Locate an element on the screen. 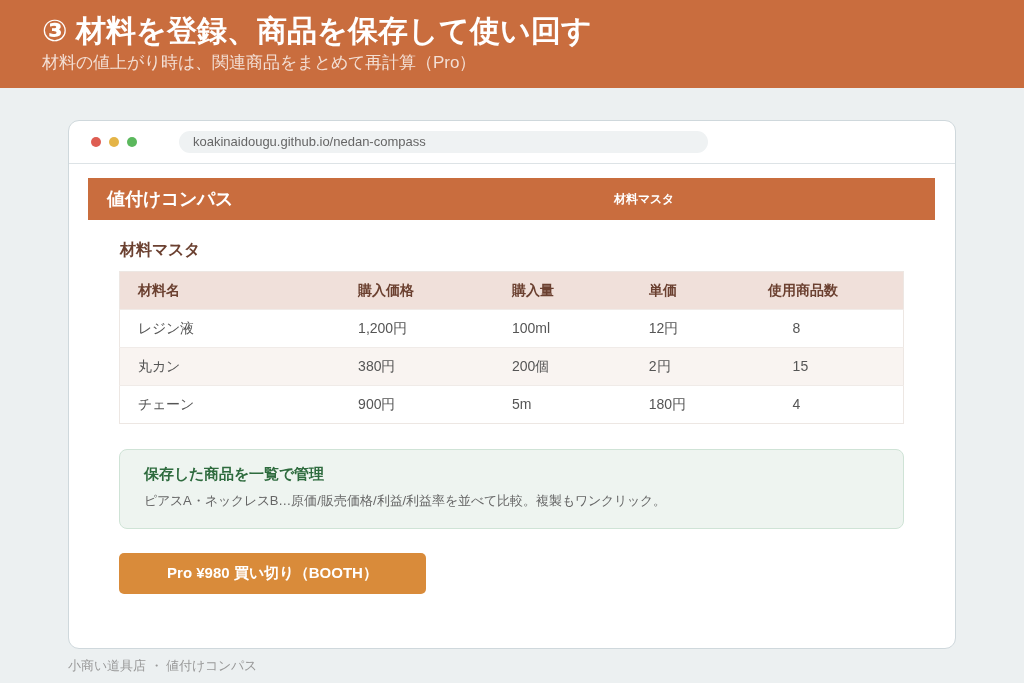  column-header: 材料名 is located at coordinates (230, 290).